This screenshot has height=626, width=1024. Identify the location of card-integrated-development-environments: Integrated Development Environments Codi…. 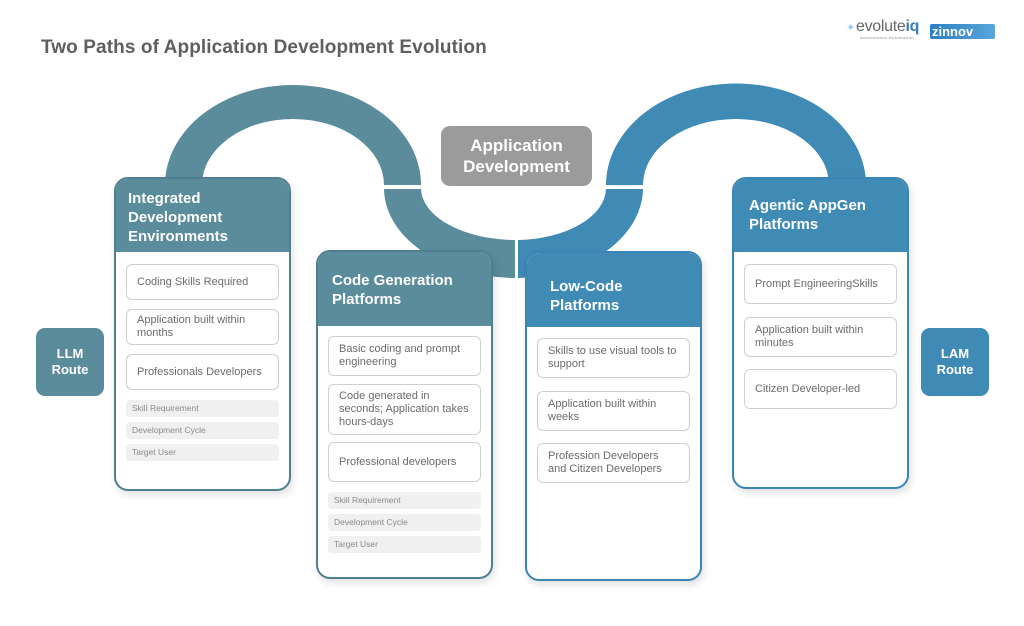
(202, 334).